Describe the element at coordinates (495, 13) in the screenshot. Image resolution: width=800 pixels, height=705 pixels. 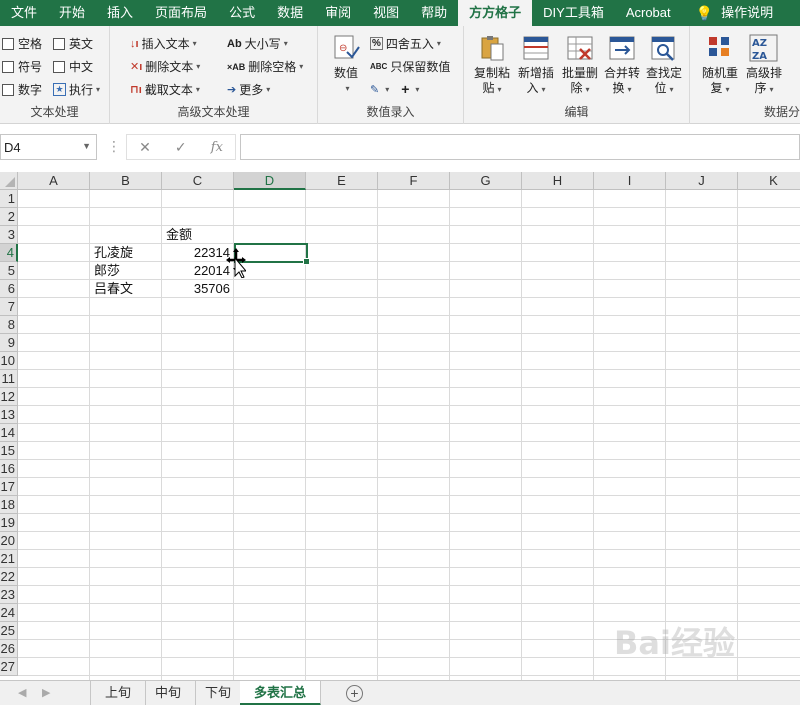
I see `tab-fangfang-gezi: 方方格子` at that location.